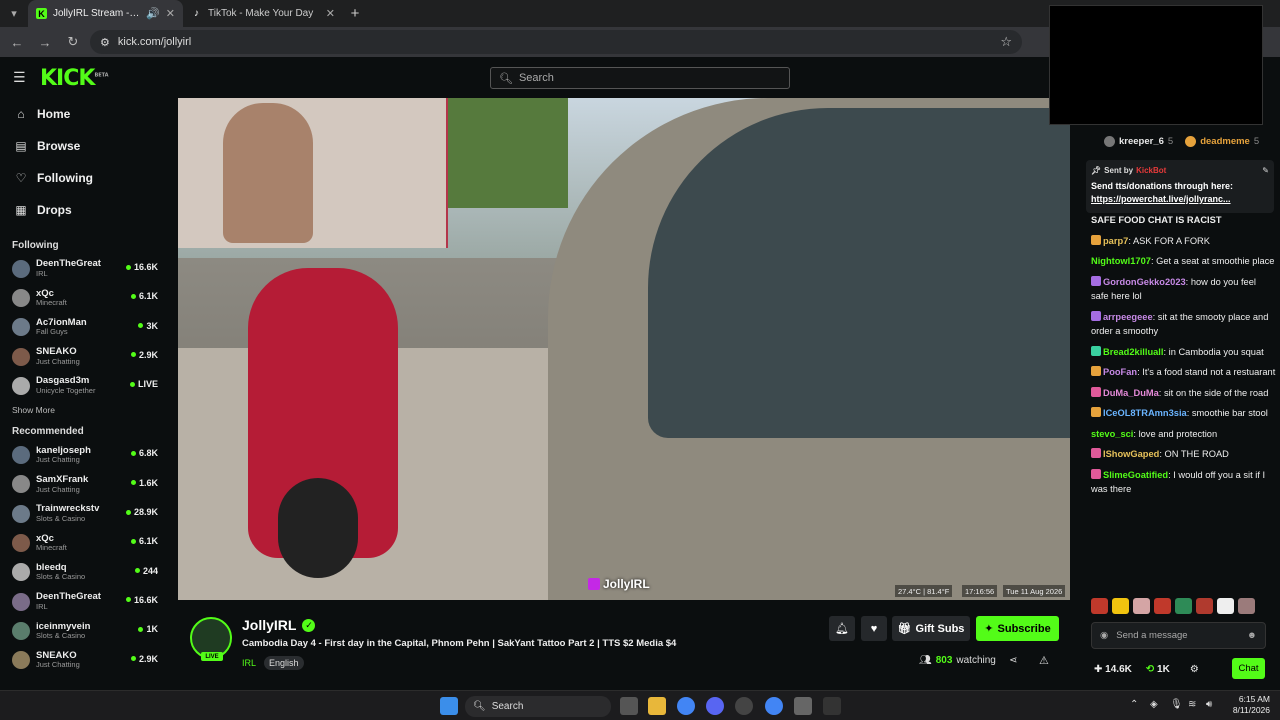 Image resolution: width=1280 pixels, height=720 pixels. I want to click on emoji-icon: ☻, so click(1252, 635).